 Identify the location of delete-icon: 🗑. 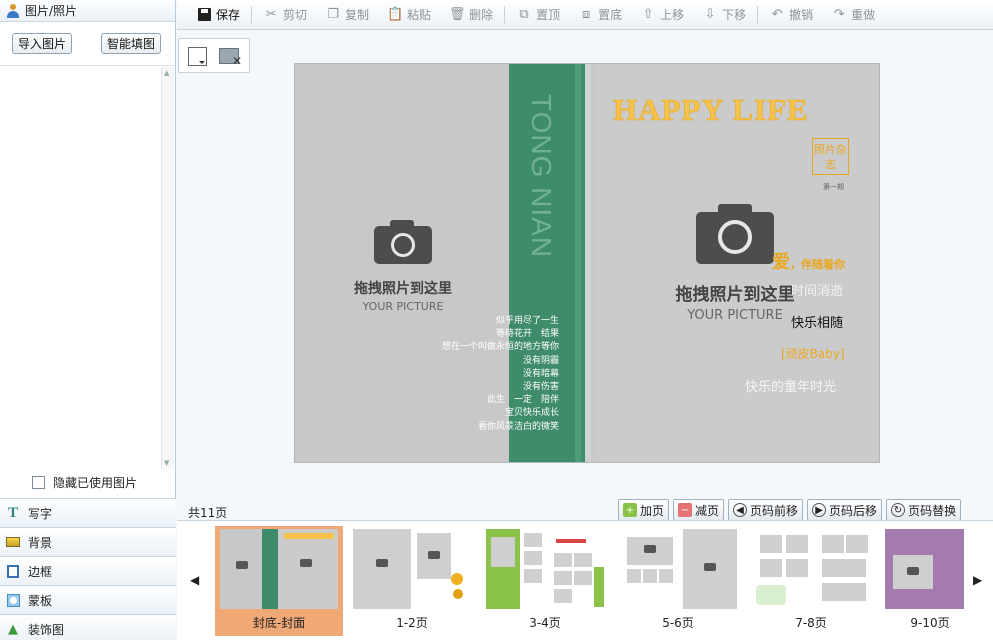
(457, 14).